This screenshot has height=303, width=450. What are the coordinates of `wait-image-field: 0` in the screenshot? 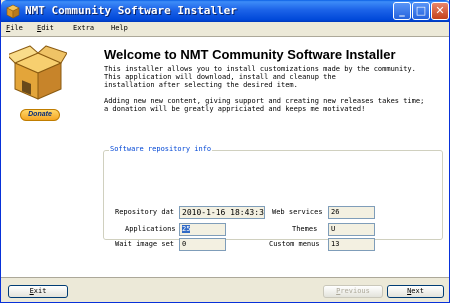 It's located at (202, 244).